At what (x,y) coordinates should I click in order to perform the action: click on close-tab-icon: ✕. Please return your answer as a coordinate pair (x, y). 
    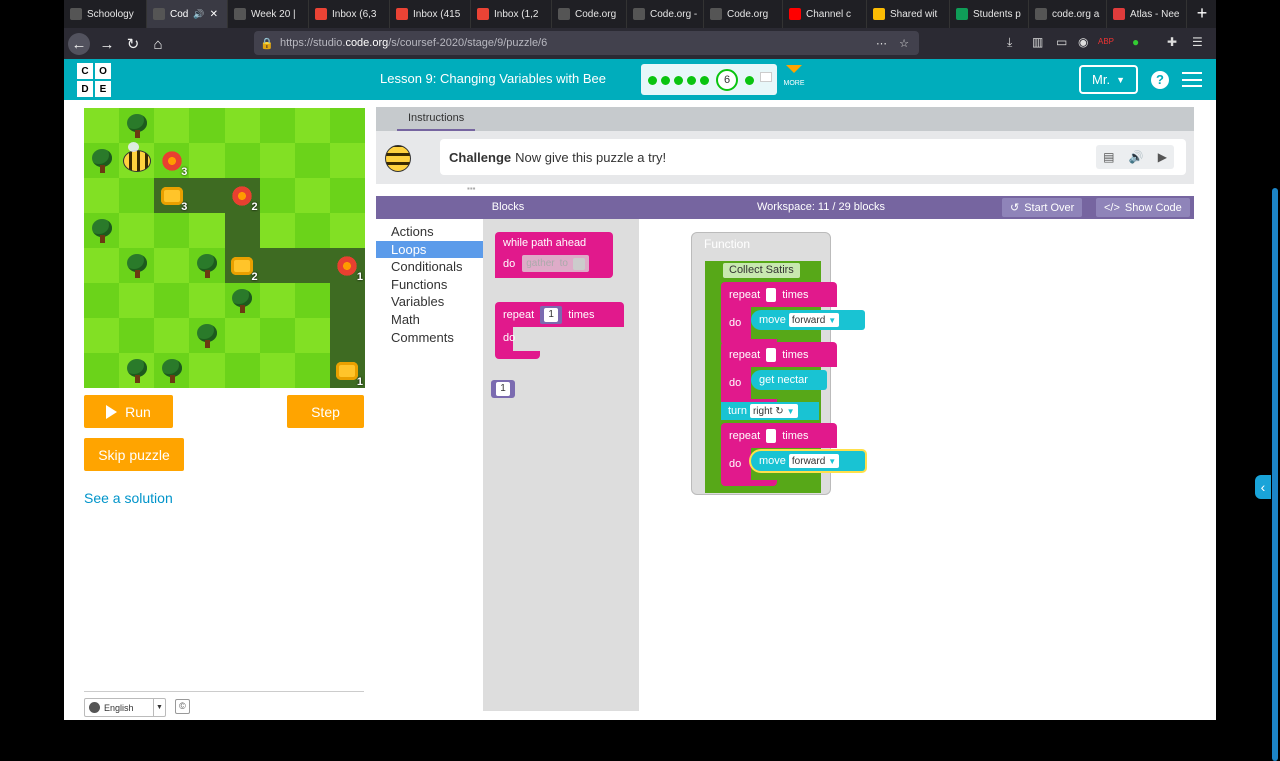
    Looking at the image, I should click on (214, 14).